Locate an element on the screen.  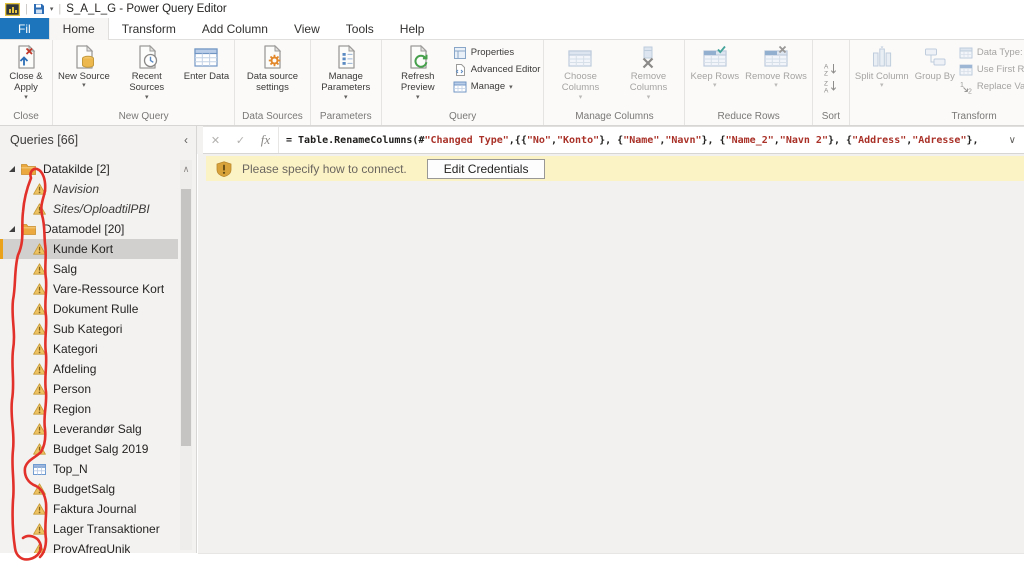
tree-folder-row: Datakilde [2] is located at coordinates (89, 169).